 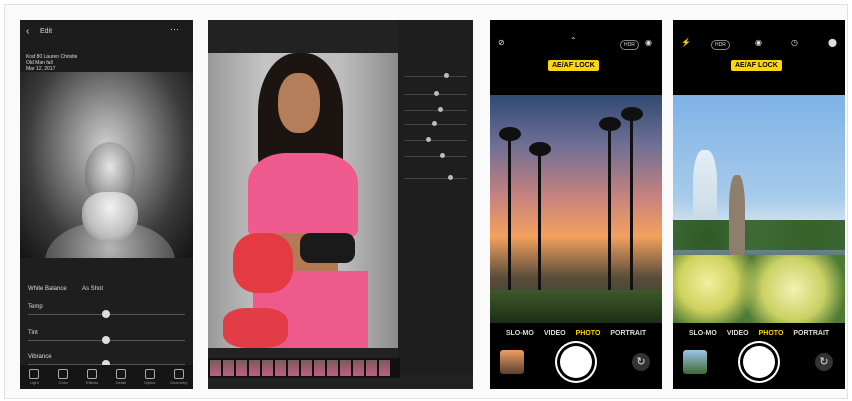 What do you see at coordinates (576, 306) in the screenshot?
I see `viewfinder-ground` at bounding box center [576, 306].